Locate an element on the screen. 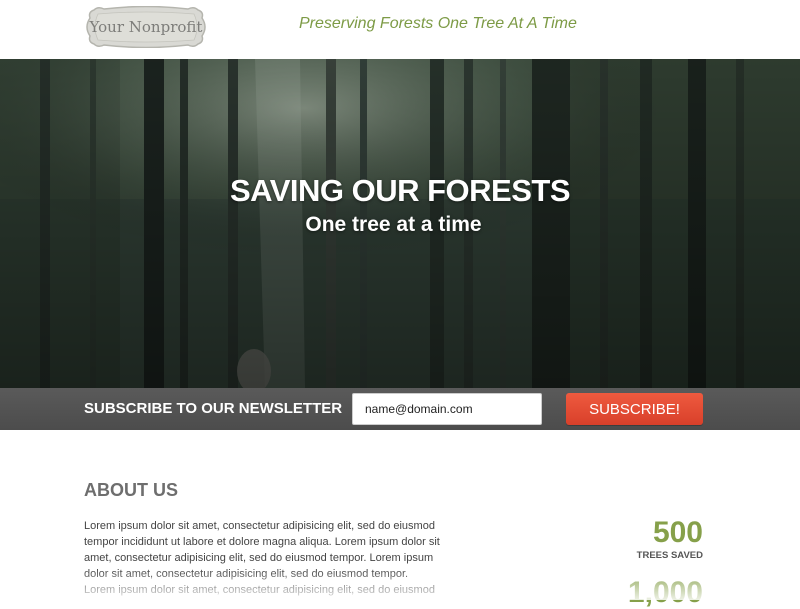 The height and width of the screenshot is (609, 800). site-tagline: Preserving Forests One Tree At A Time is located at coordinates (438, 23).